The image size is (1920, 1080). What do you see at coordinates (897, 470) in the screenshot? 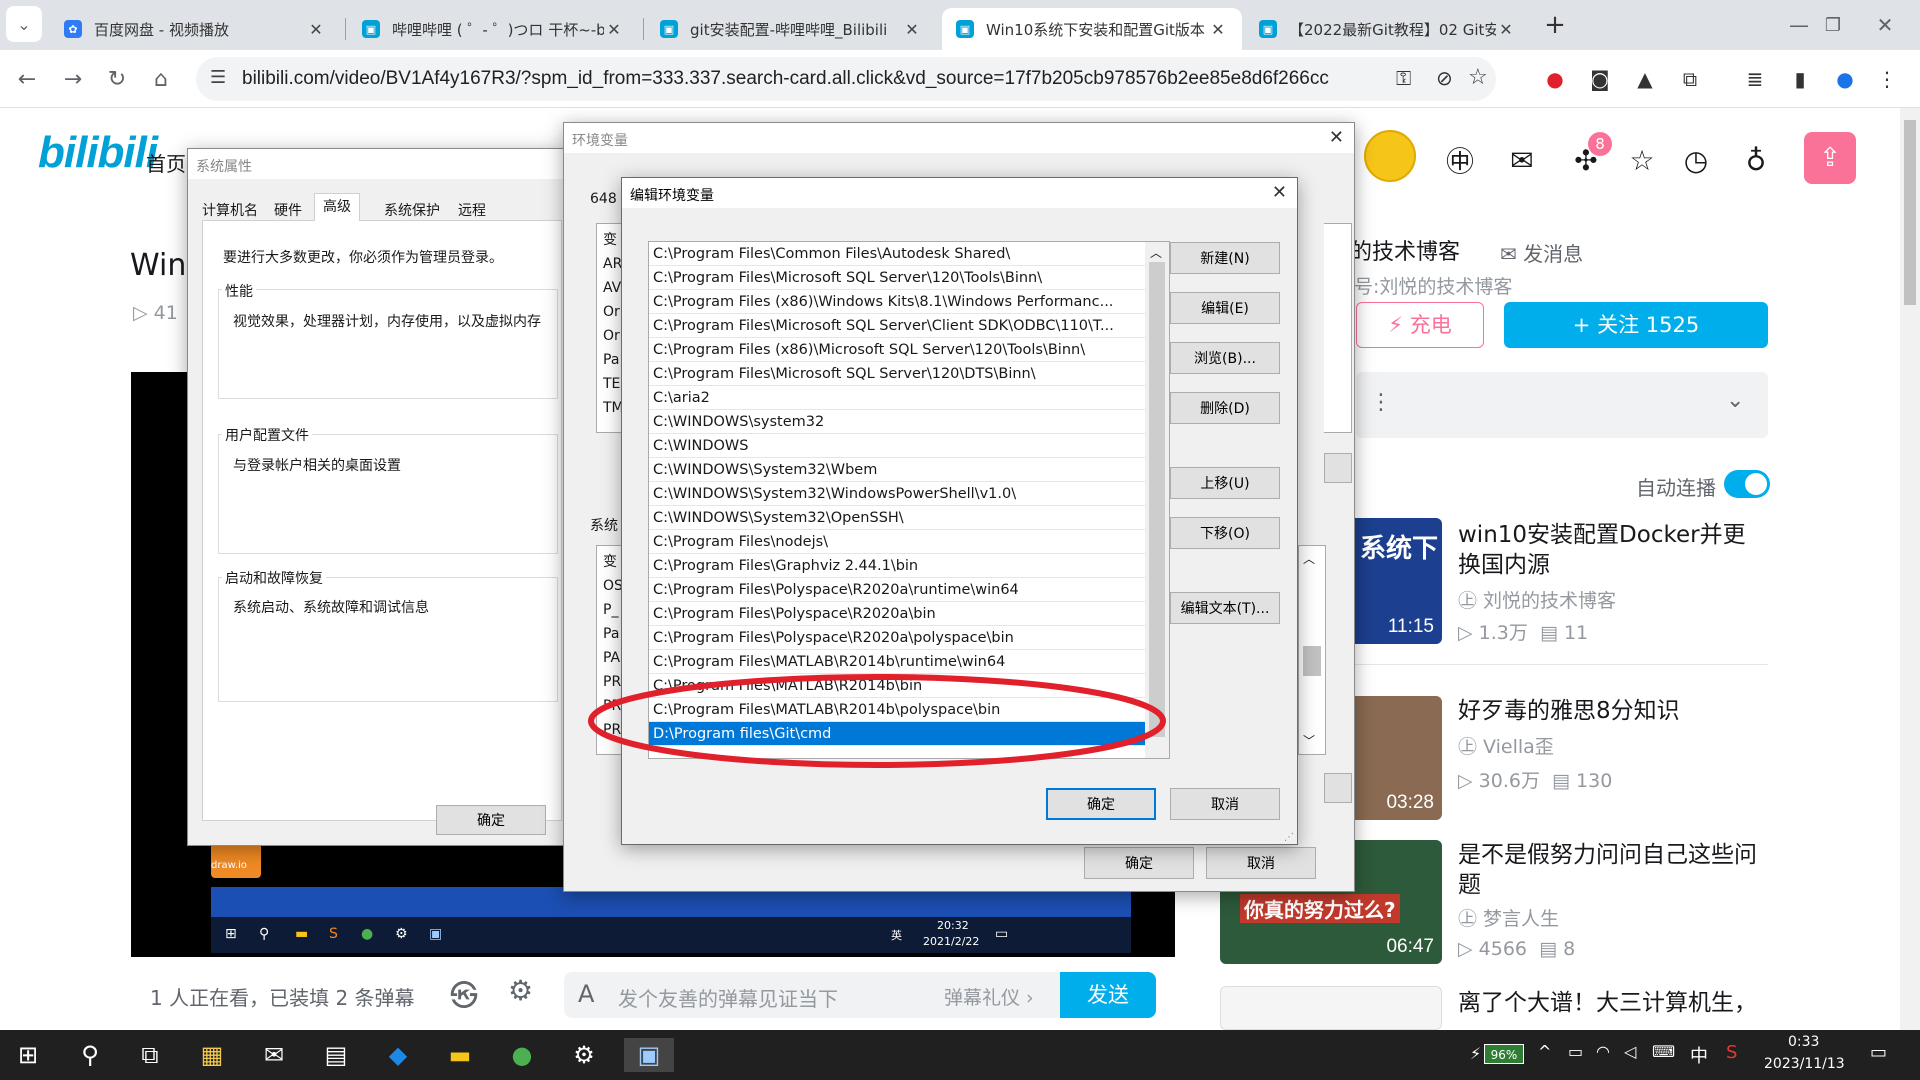
I see `path-item: C:\WINDOWS\System32\Wbem` at bounding box center [897, 470].